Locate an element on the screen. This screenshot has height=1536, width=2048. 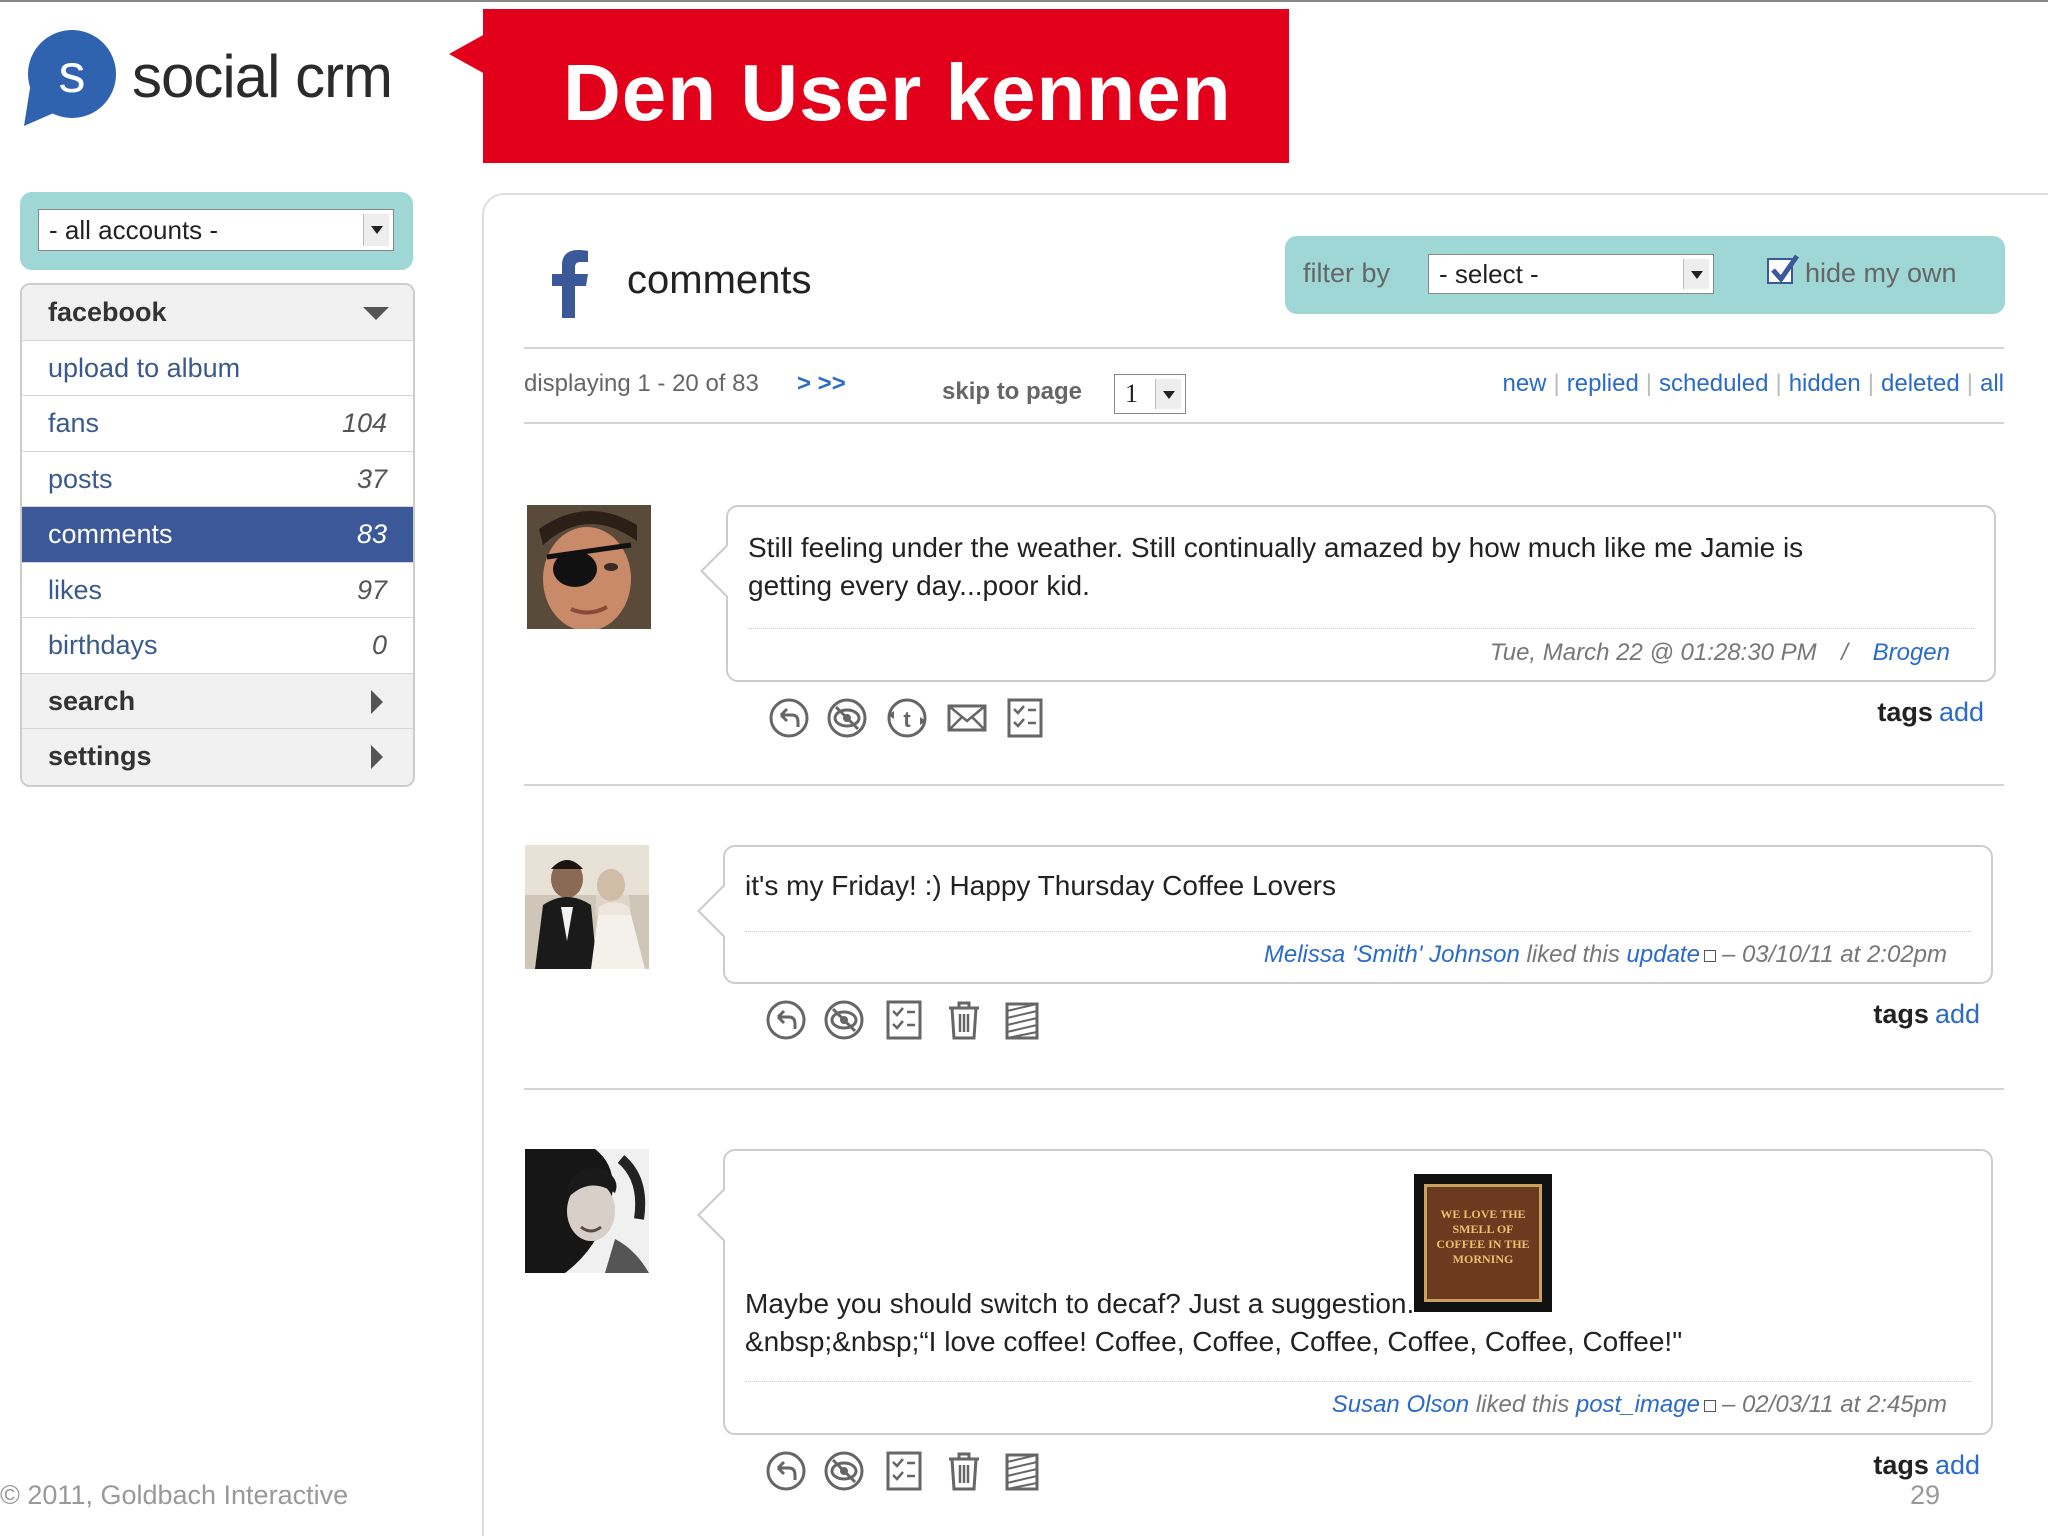
filter-label: filter by is located at coordinates (1347, 273).